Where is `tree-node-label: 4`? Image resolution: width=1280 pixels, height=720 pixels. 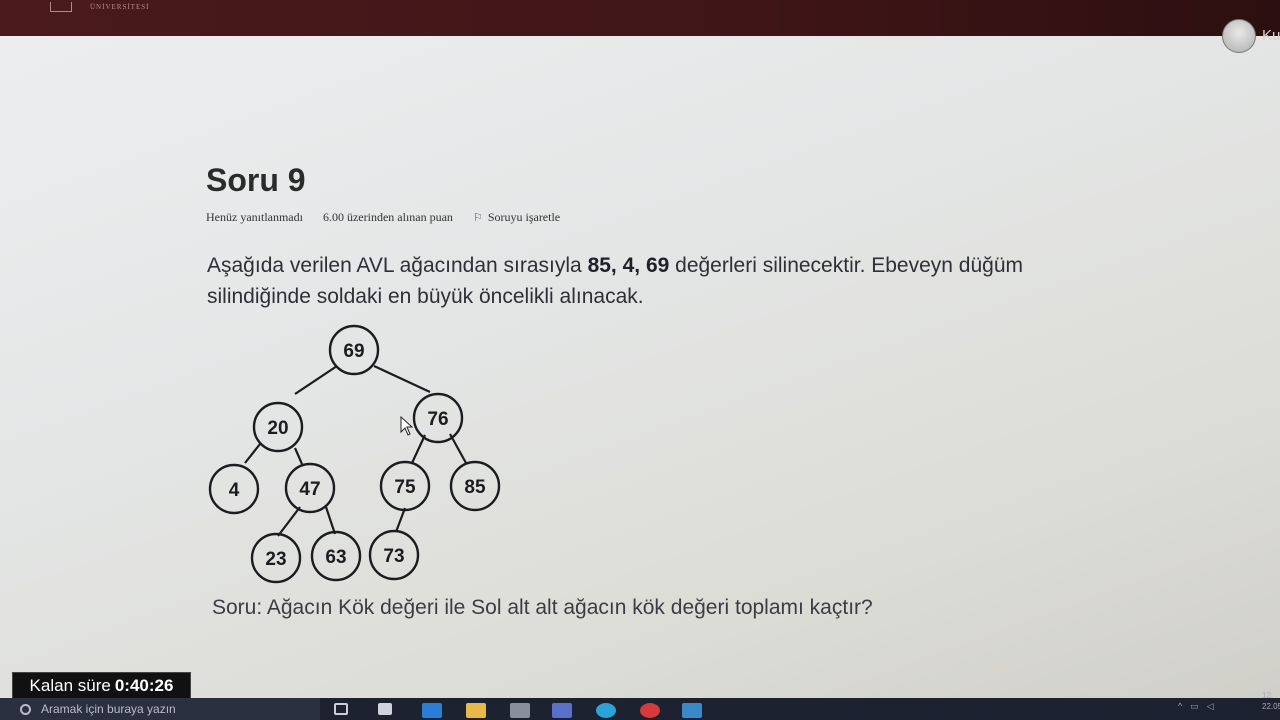 tree-node-label: 4 is located at coordinates (234, 490).